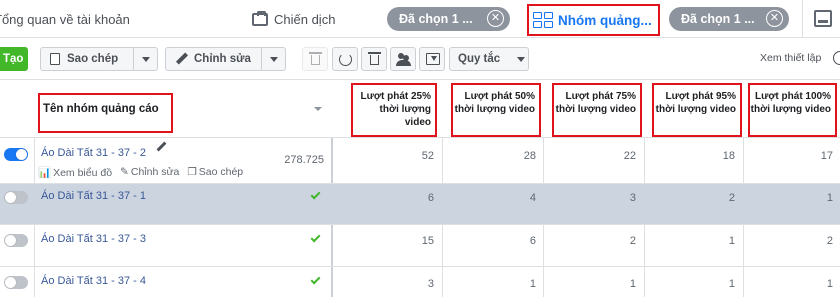  I want to click on copy-icon: ❐, so click(192, 172).